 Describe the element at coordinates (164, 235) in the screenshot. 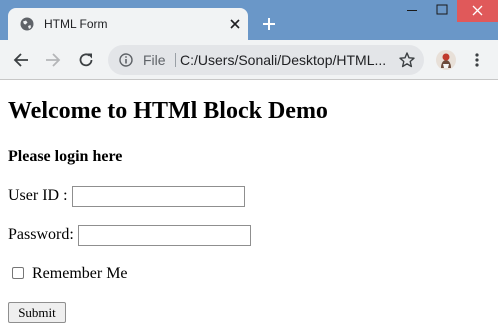

I see `password-input` at that location.